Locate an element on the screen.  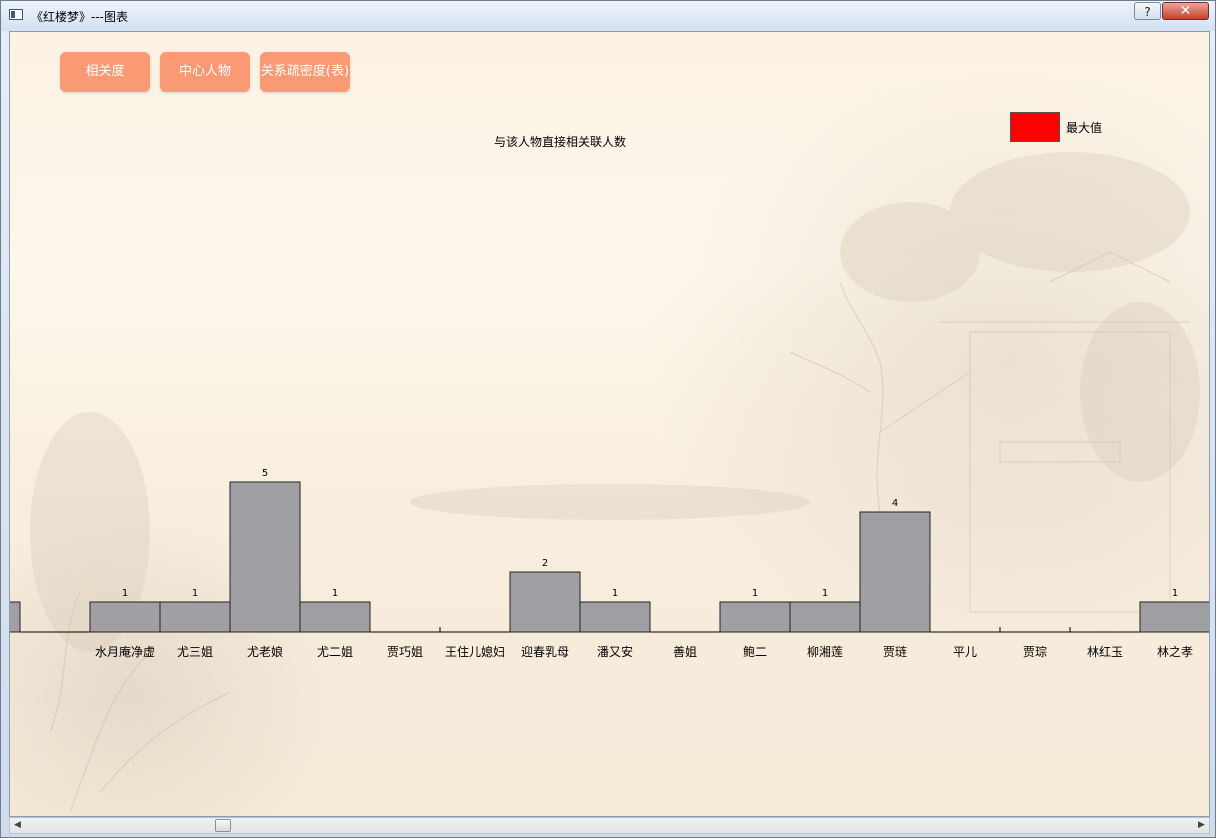
window-title: 《红楼梦》---图表 is located at coordinates (79, 17).